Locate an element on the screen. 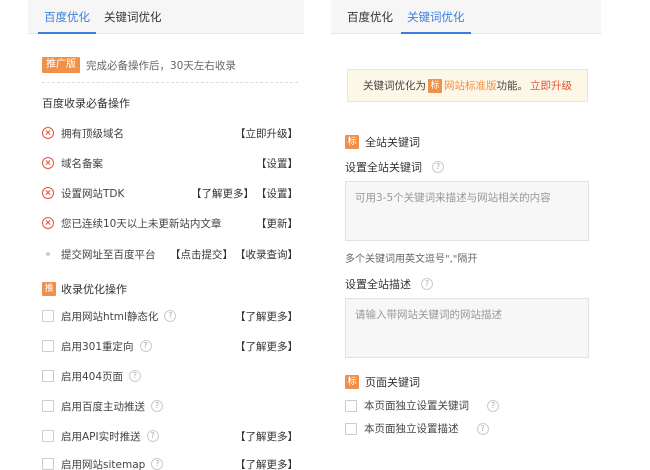  optimize-item: 启用404页面 ? is located at coordinates (170, 376).